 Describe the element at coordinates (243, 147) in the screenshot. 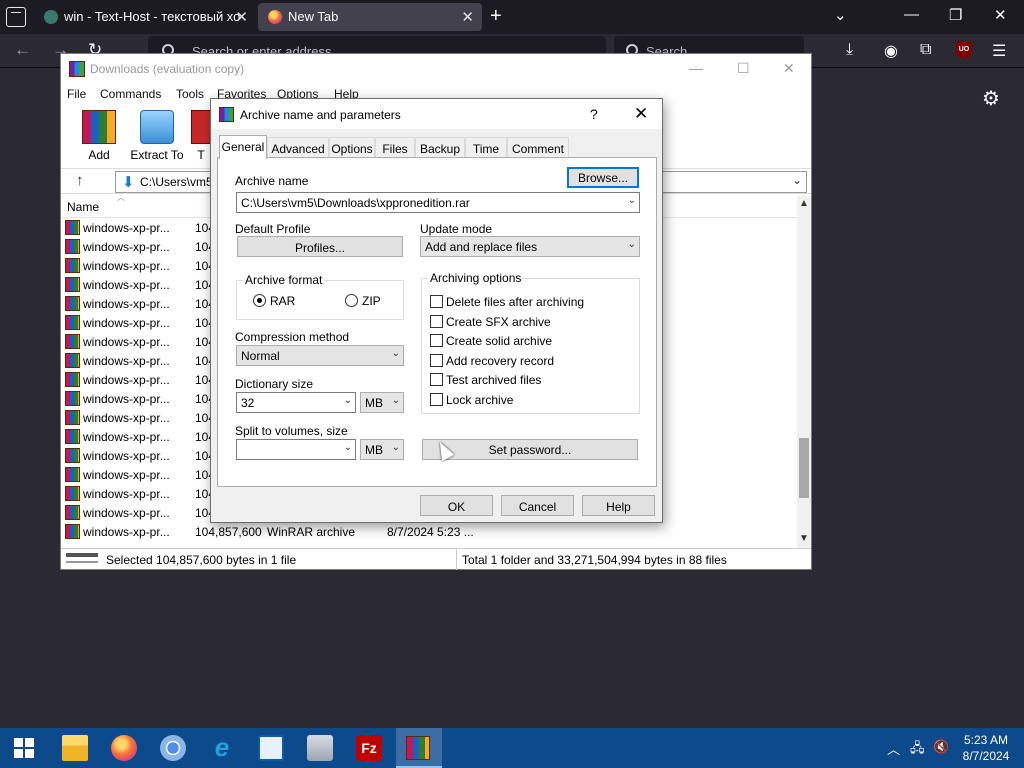

I see `tab-general: General` at that location.